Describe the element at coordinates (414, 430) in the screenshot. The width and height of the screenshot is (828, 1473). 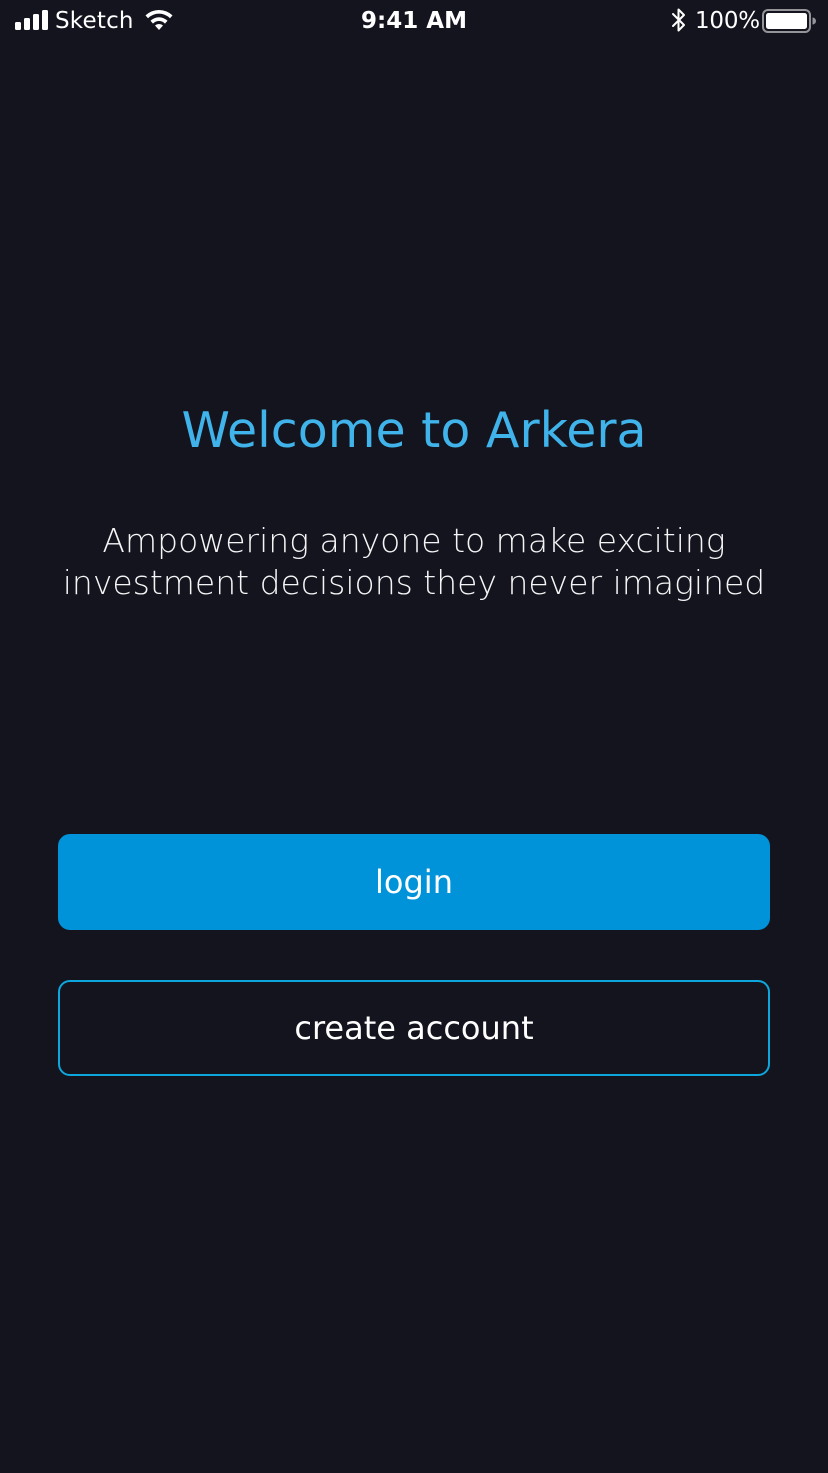
I see `welcome-title: Welcome to Arkera` at that location.